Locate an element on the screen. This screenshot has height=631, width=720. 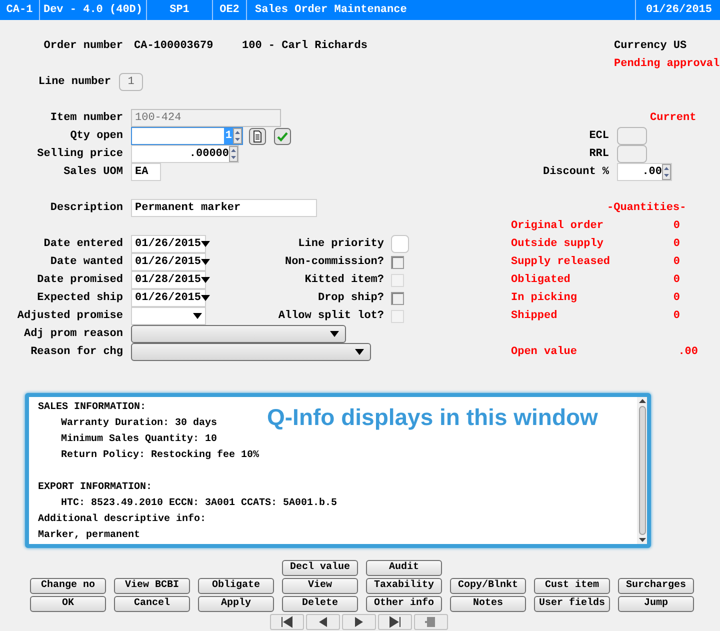
date-dropdown is located at coordinates (168, 316).